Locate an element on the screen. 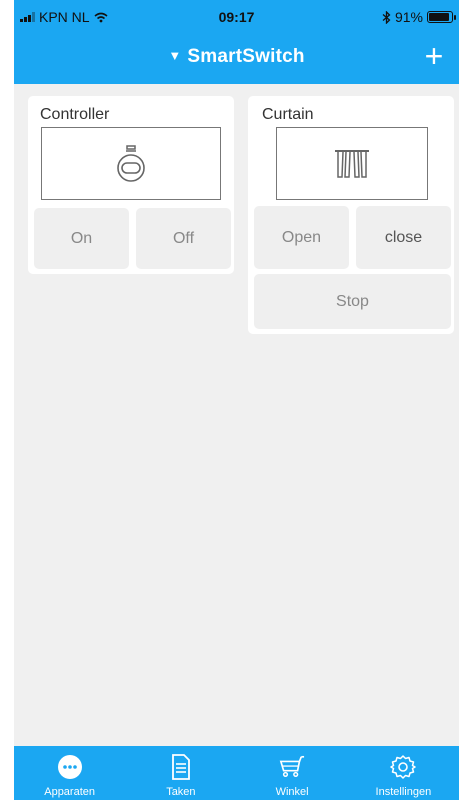 This screenshot has width=465, height=800. tab-label: Taken is located at coordinates (181, 792).